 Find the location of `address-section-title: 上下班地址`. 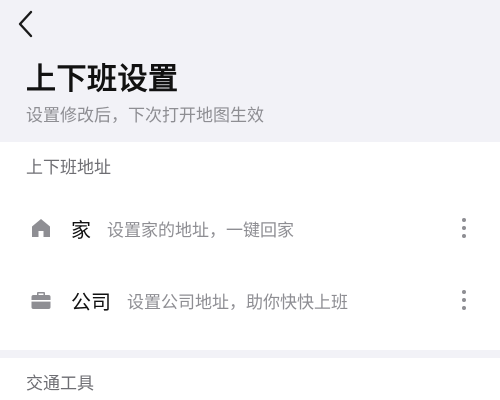

address-section-title: 上下班地址 is located at coordinates (68, 168).